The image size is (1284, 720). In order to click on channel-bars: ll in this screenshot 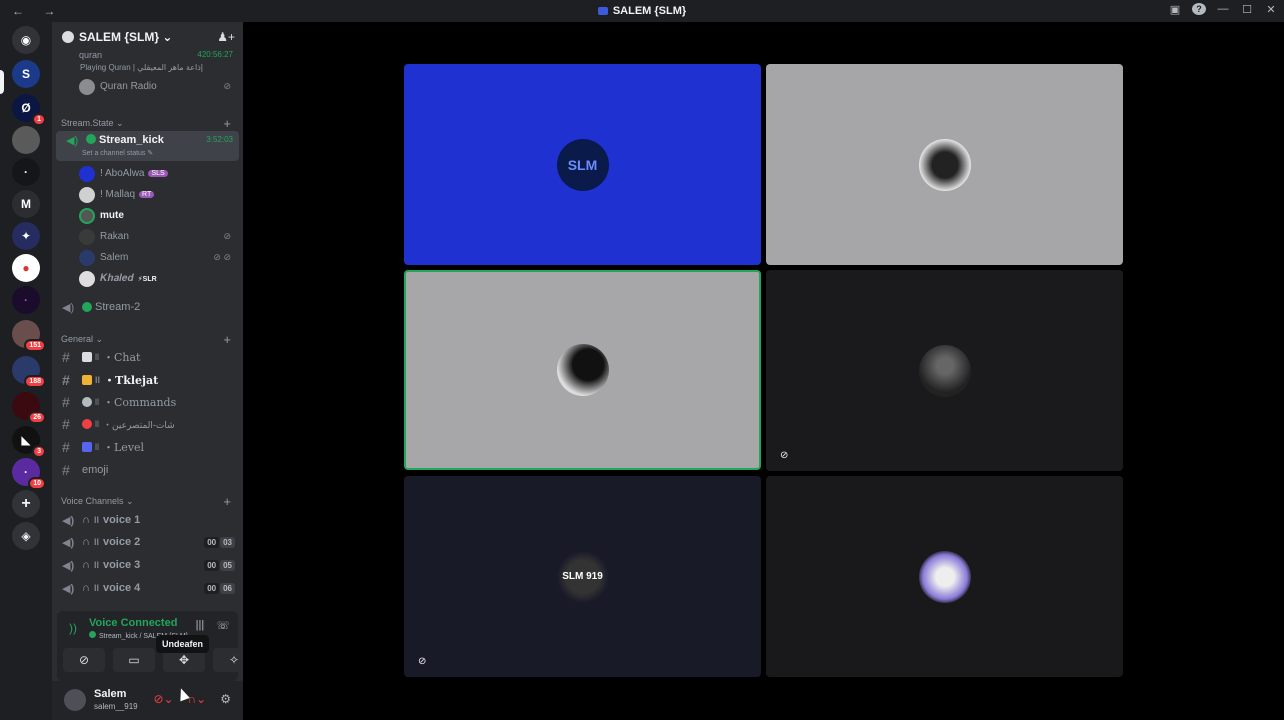, I will do `click(97, 424)`.